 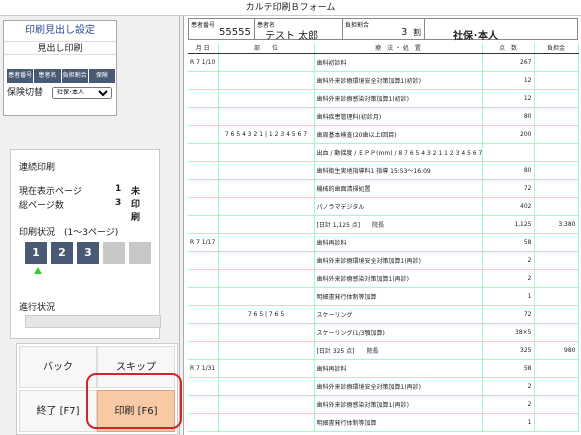 I want to click on print-status-label: 印刷状況 (1〜3ページ), so click(x=69, y=233).